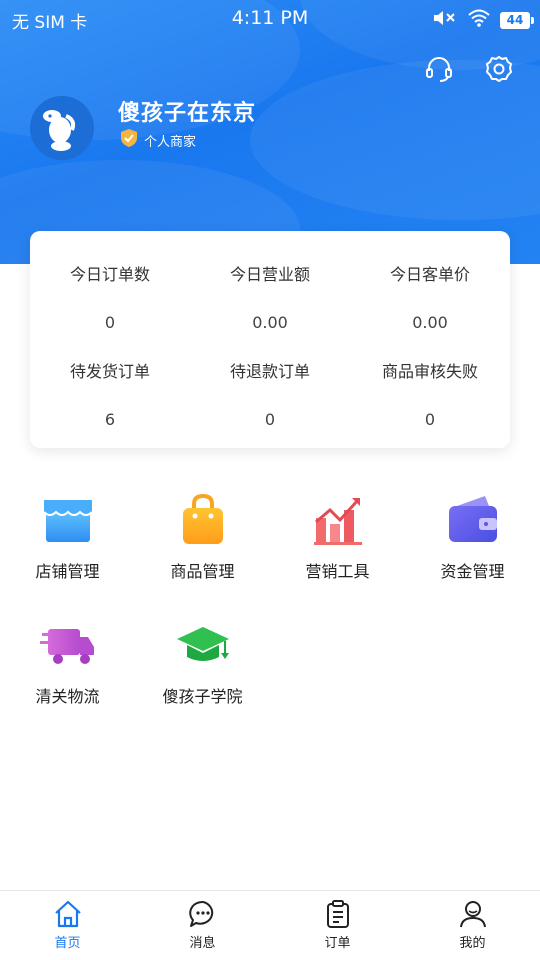  I want to click on merchant-type-label: 个人商家, so click(170, 142).